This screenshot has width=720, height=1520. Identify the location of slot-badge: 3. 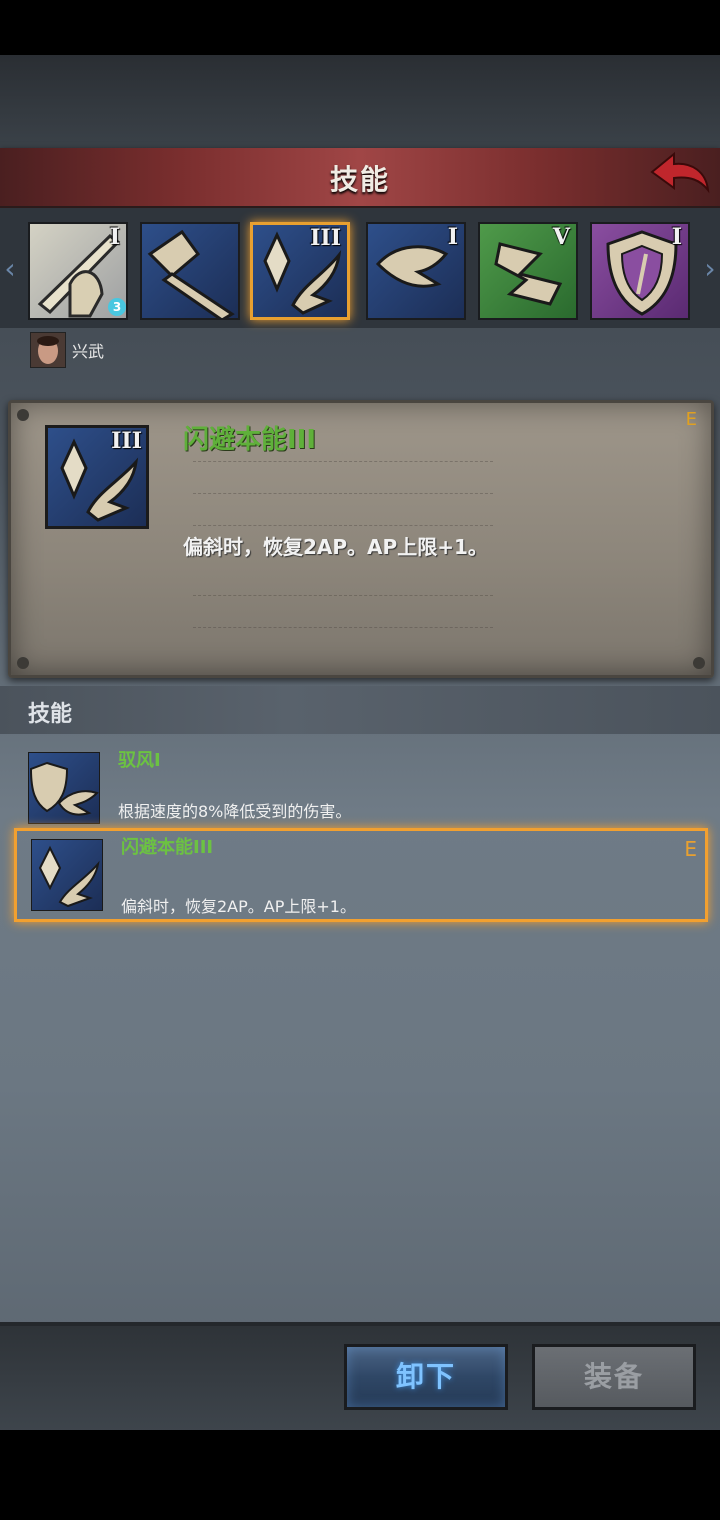
(117, 307).